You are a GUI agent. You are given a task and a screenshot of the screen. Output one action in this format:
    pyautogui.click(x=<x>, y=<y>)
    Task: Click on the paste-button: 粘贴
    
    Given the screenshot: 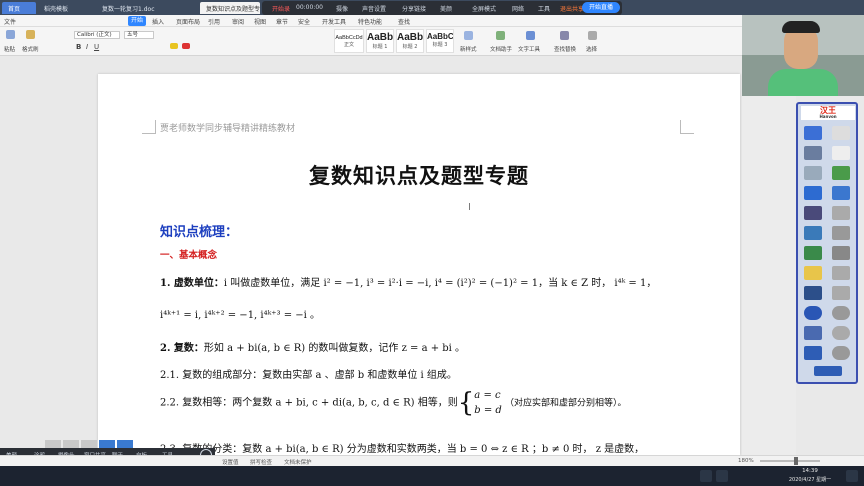 What is the action you would take?
    pyautogui.click(x=9, y=49)
    